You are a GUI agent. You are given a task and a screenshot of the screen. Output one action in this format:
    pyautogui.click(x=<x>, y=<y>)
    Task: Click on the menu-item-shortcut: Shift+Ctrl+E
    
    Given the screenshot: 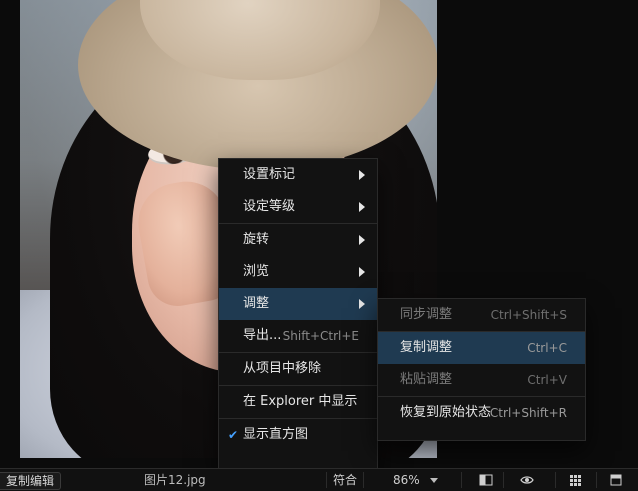 What is the action you would take?
    pyautogui.click(x=320, y=336)
    